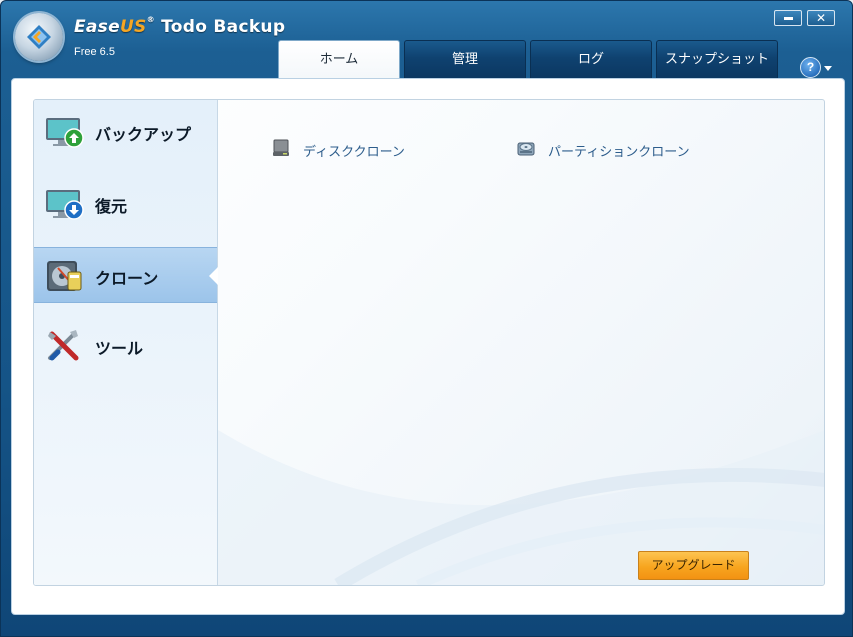 This screenshot has height=637, width=853. What do you see at coordinates (619, 152) in the screenshot?
I see `partition-clone-label: パーティションクローン` at bounding box center [619, 152].